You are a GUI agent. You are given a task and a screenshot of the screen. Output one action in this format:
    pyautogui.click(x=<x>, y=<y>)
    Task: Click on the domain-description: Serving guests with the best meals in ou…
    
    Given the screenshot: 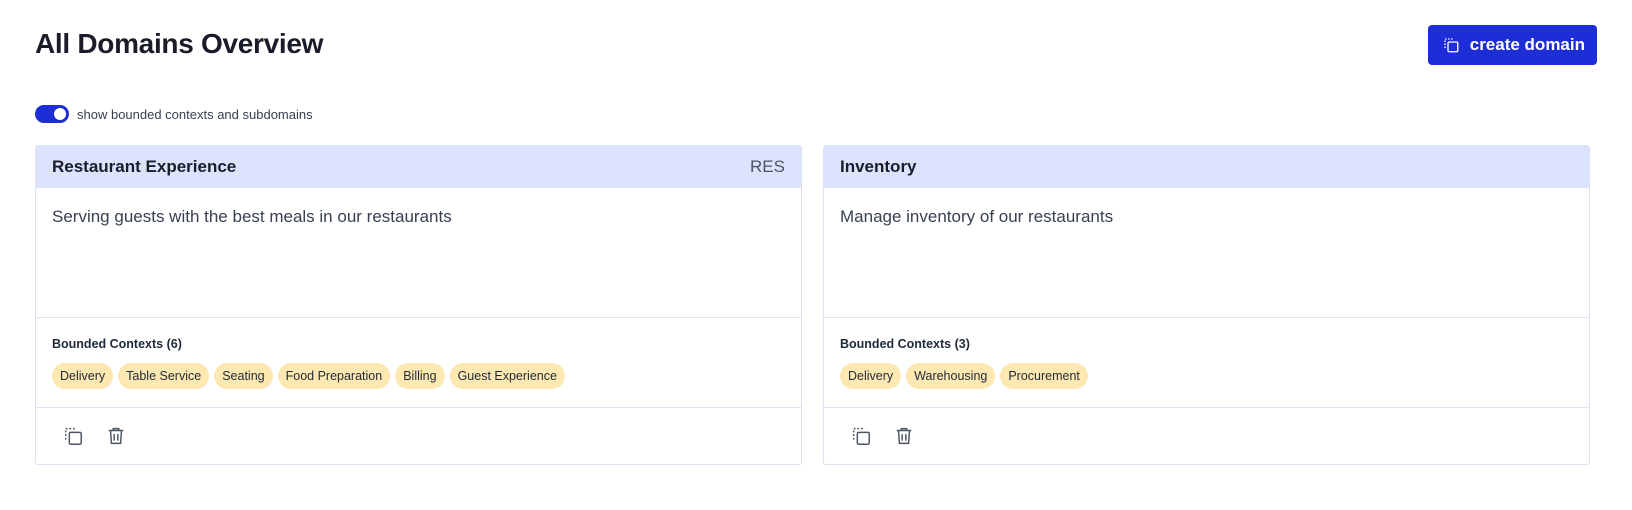 What is the action you would take?
    pyautogui.click(x=418, y=253)
    